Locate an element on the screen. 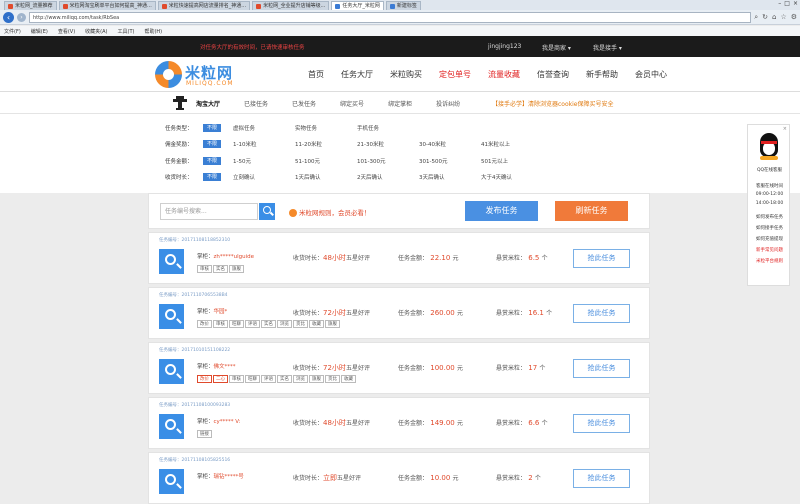 This screenshot has width=800, height=504. time-label: 收货时长： is located at coordinates (308, 478).